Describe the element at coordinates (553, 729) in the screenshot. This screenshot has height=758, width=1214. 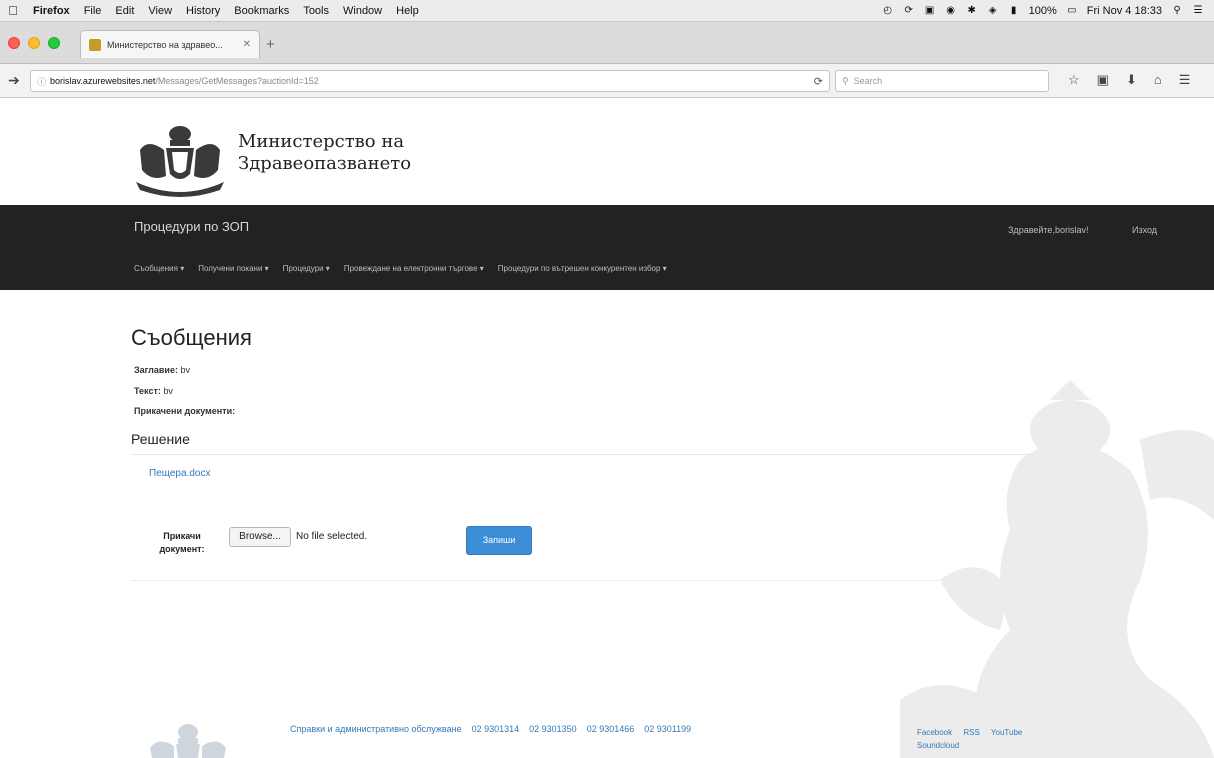
I see `footer-phone-2: 02 9301350` at that location.